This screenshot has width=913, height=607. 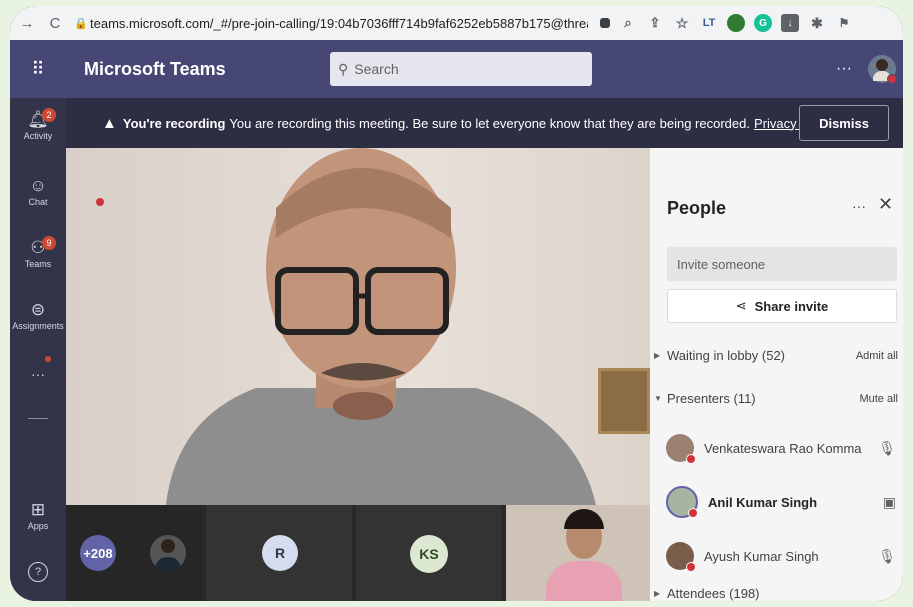 I want to click on people-title: People, so click(x=697, y=208).